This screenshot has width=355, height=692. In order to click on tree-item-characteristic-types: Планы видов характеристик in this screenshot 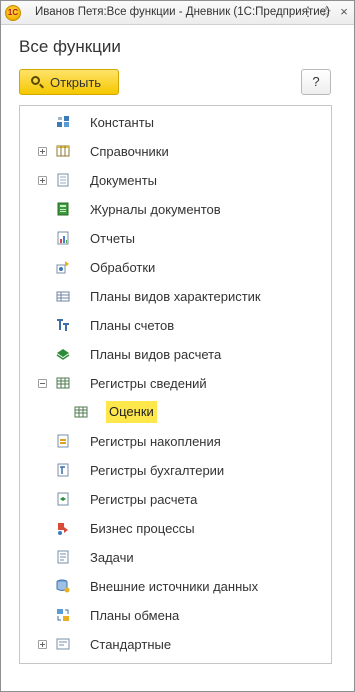, I will do `click(175, 296)`.